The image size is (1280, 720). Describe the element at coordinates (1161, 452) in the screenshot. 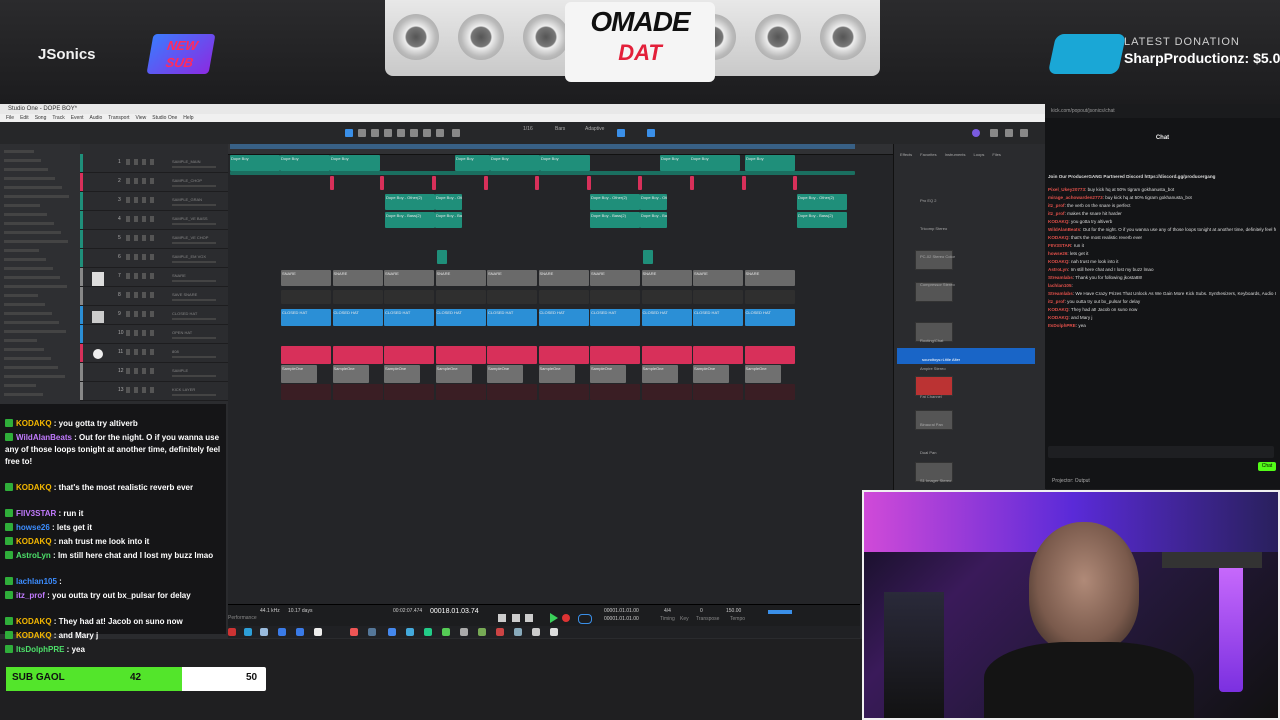

I see `kick-chat-input` at that location.